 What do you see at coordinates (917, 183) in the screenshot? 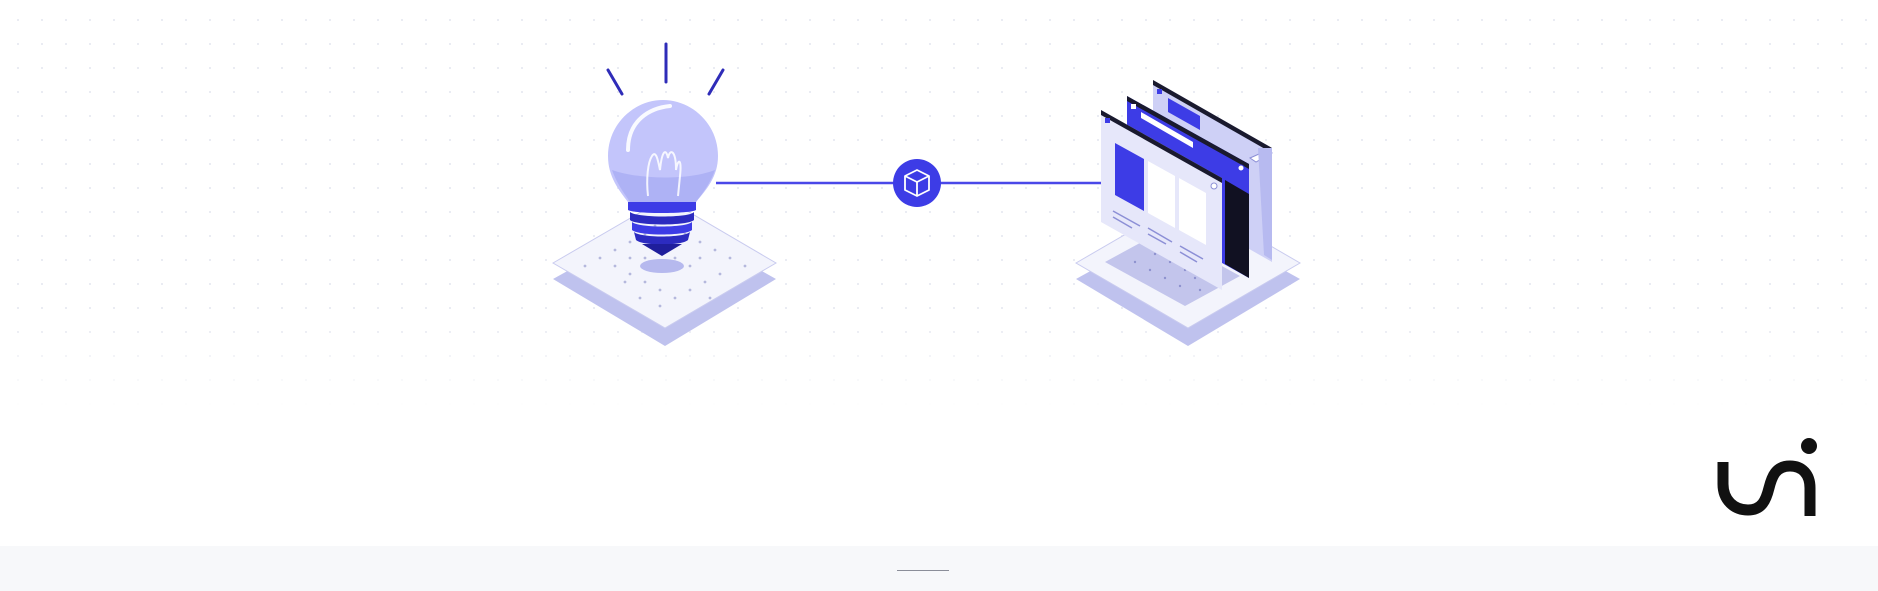
I see `cube-icon` at bounding box center [917, 183].